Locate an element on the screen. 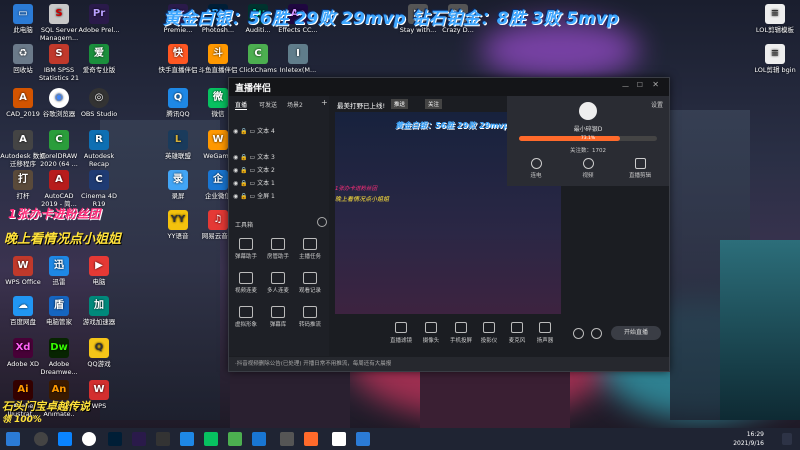  title-bar: 直播伴侣 — ☐ ✕ is located at coordinates (449, 87).